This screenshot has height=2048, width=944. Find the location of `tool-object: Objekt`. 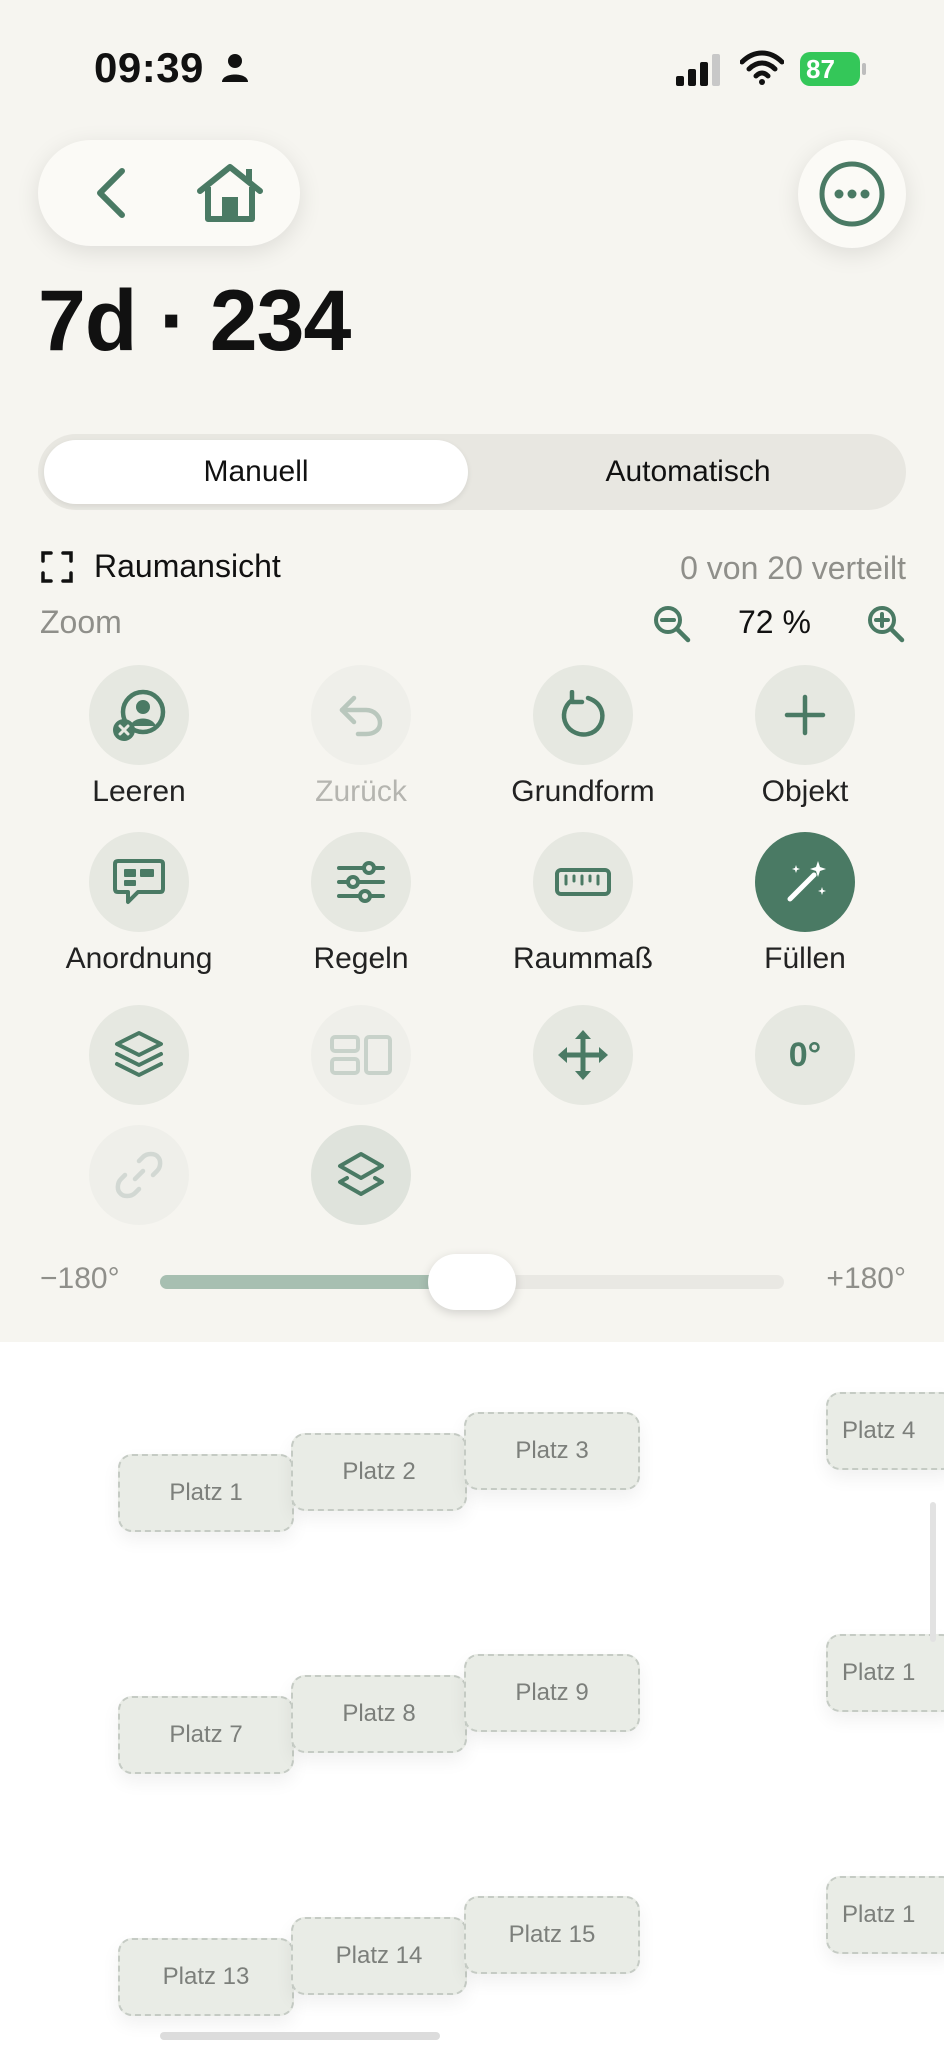

tool-object: Objekt is located at coordinates (805, 737).